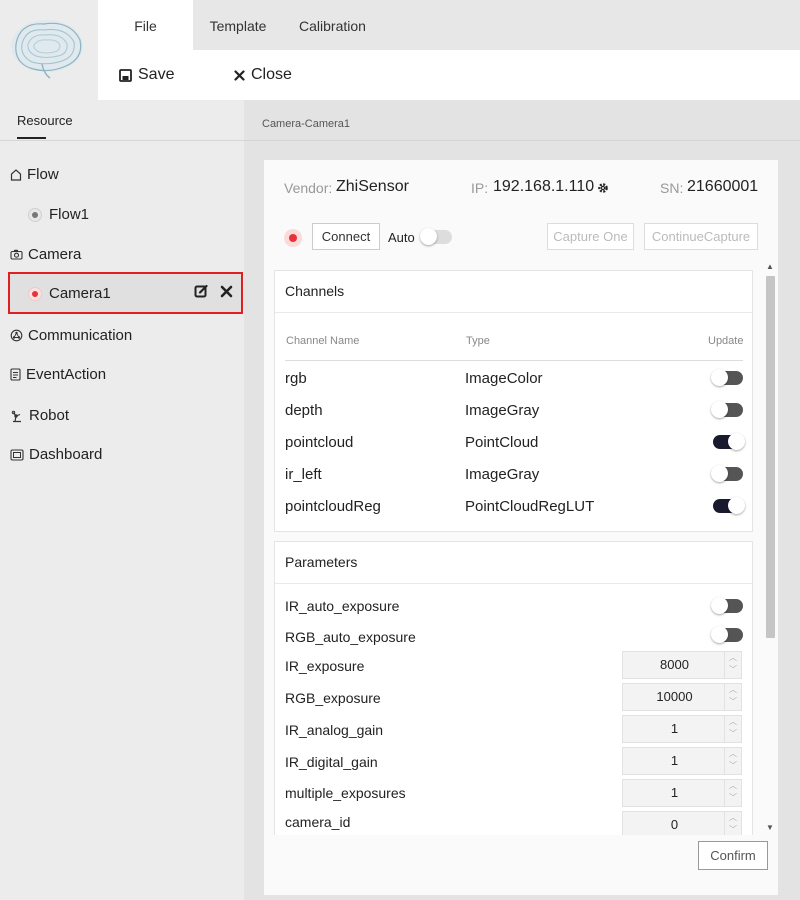  Describe the element at coordinates (69, 214) in the screenshot. I see `sidebar-item-label: Flow1` at that location.